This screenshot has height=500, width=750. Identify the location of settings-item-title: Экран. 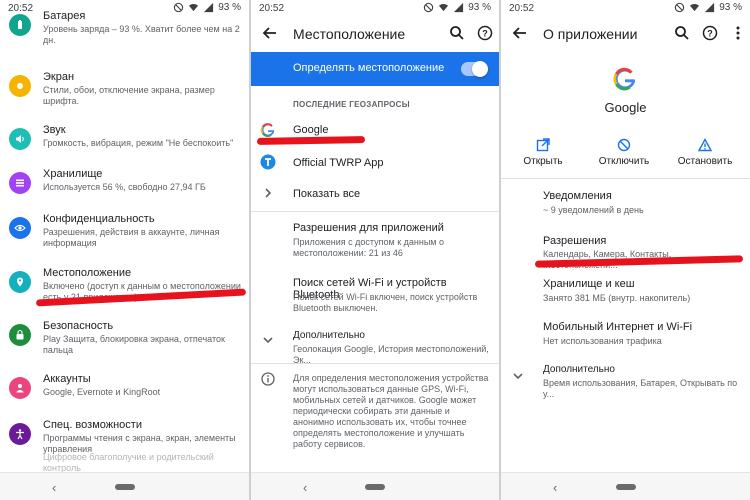
(59, 77).